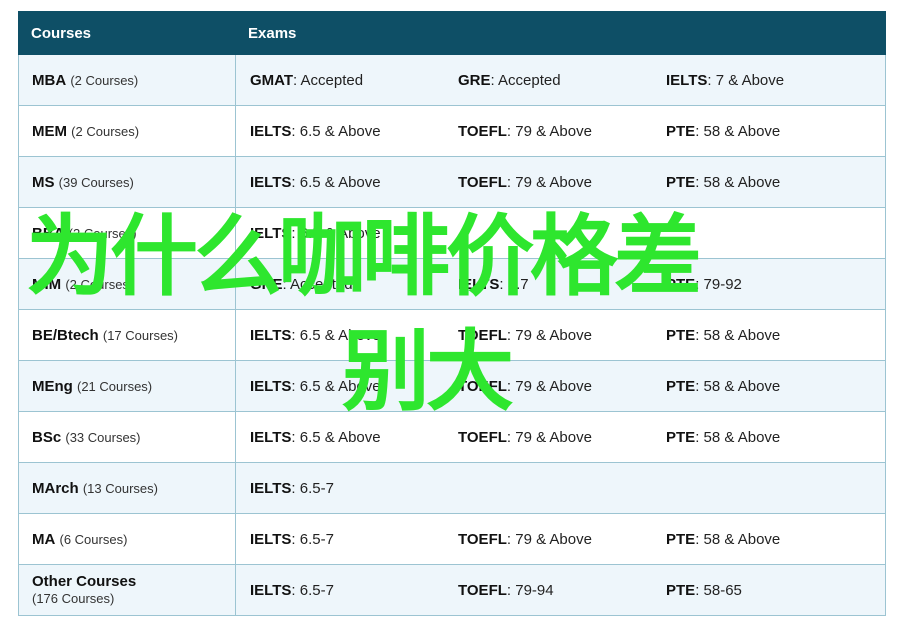 Image resolution: width=901 pixels, height=639 pixels. What do you see at coordinates (43, 182) in the screenshot?
I see `course-name: MS` at bounding box center [43, 182].